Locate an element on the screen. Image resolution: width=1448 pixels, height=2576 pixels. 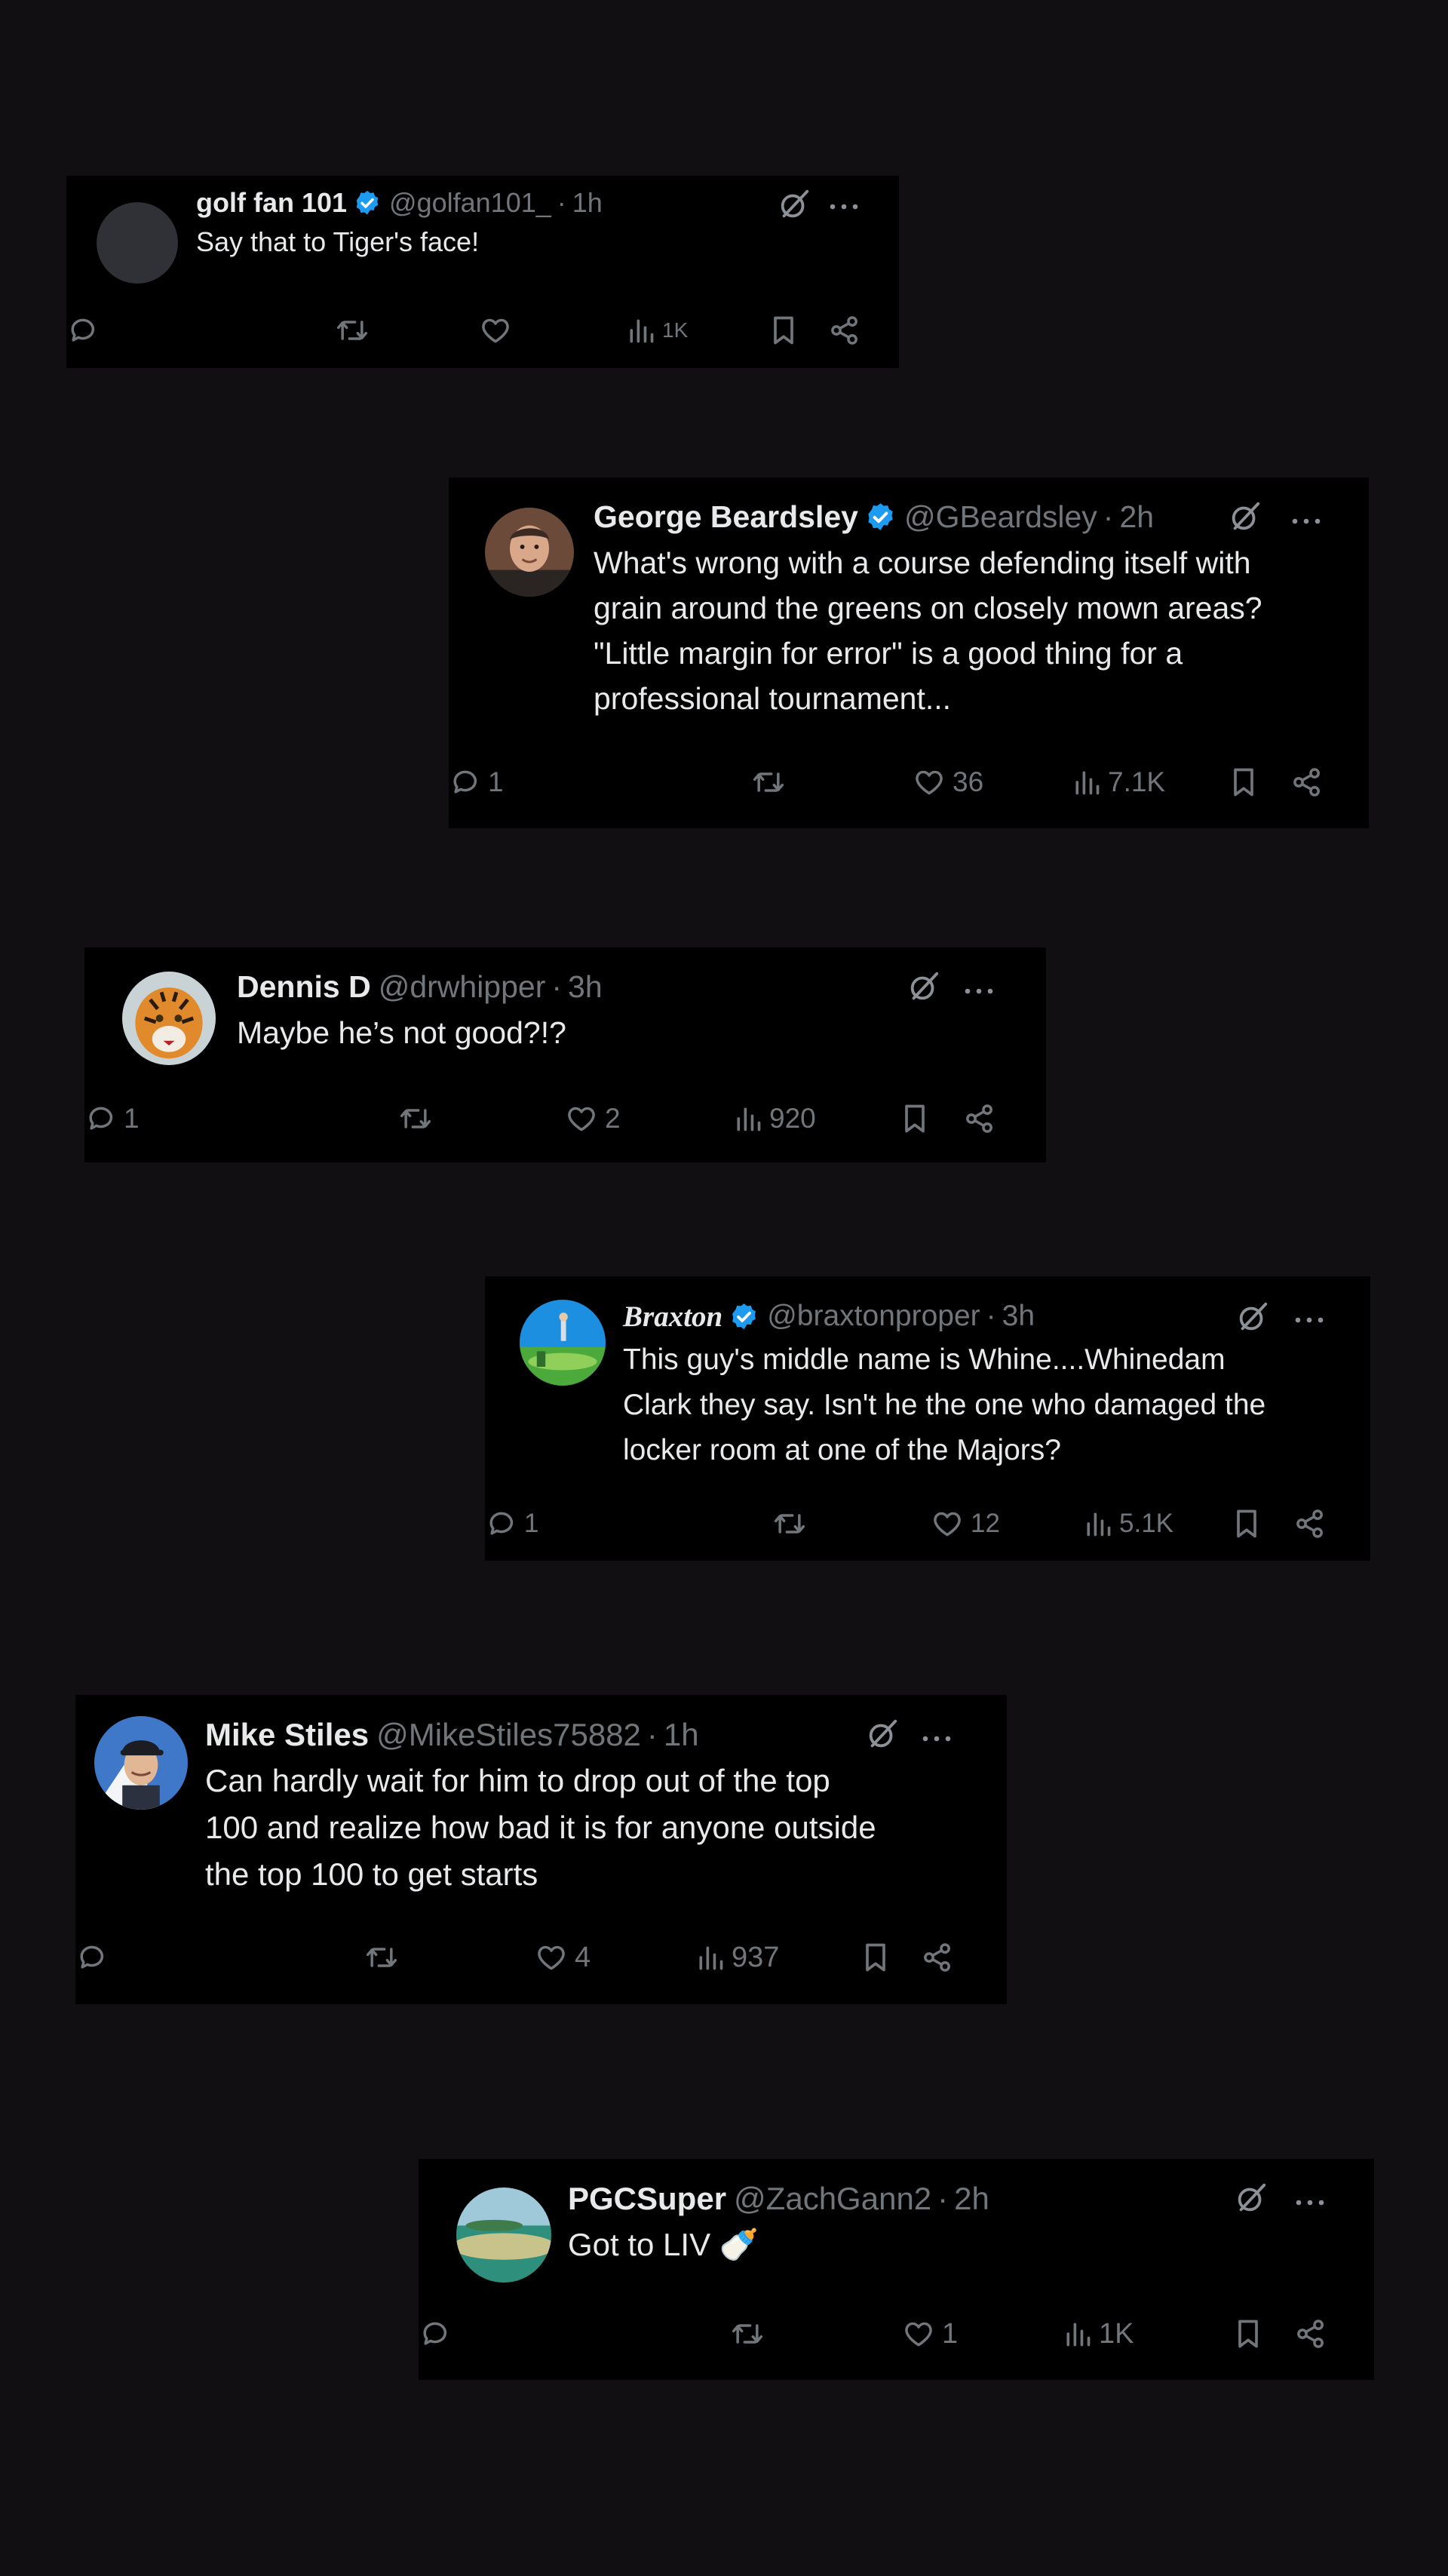
views-button: 937 is located at coordinates (737, 1957).